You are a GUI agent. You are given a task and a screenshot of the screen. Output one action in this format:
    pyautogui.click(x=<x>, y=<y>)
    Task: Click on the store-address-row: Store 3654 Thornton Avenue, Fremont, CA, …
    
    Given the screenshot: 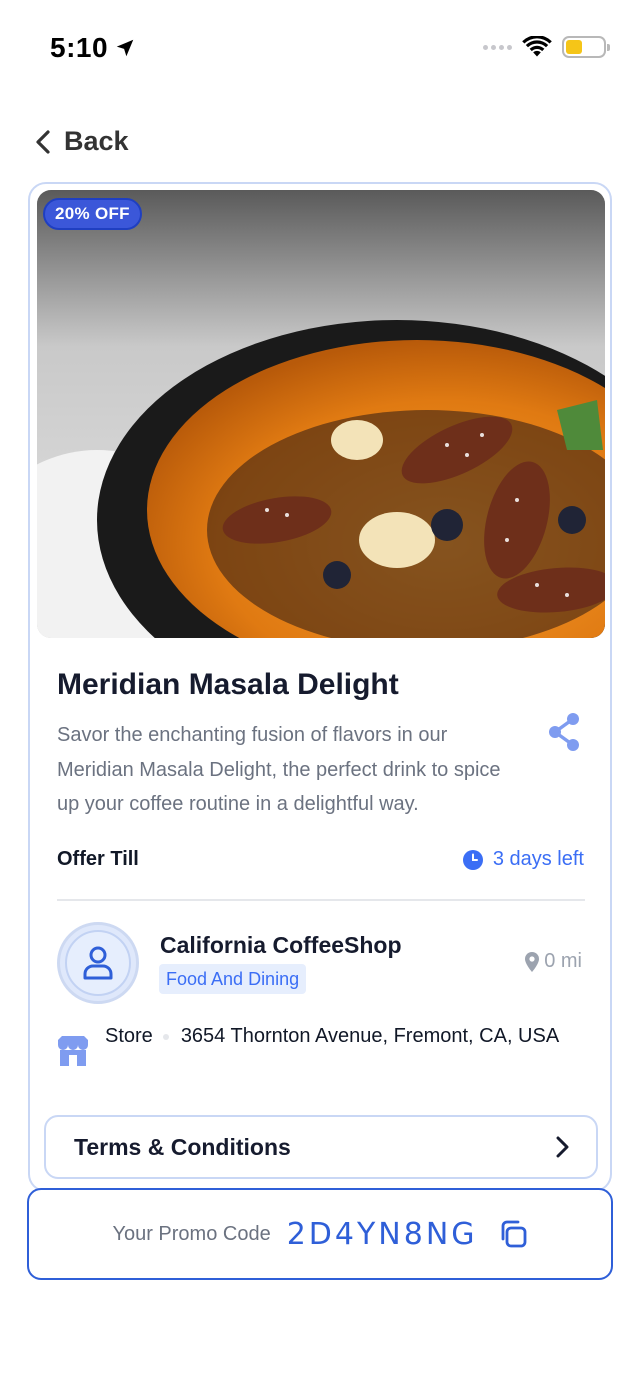 What is the action you would take?
    pyautogui.click(x=322, y=1045)
    